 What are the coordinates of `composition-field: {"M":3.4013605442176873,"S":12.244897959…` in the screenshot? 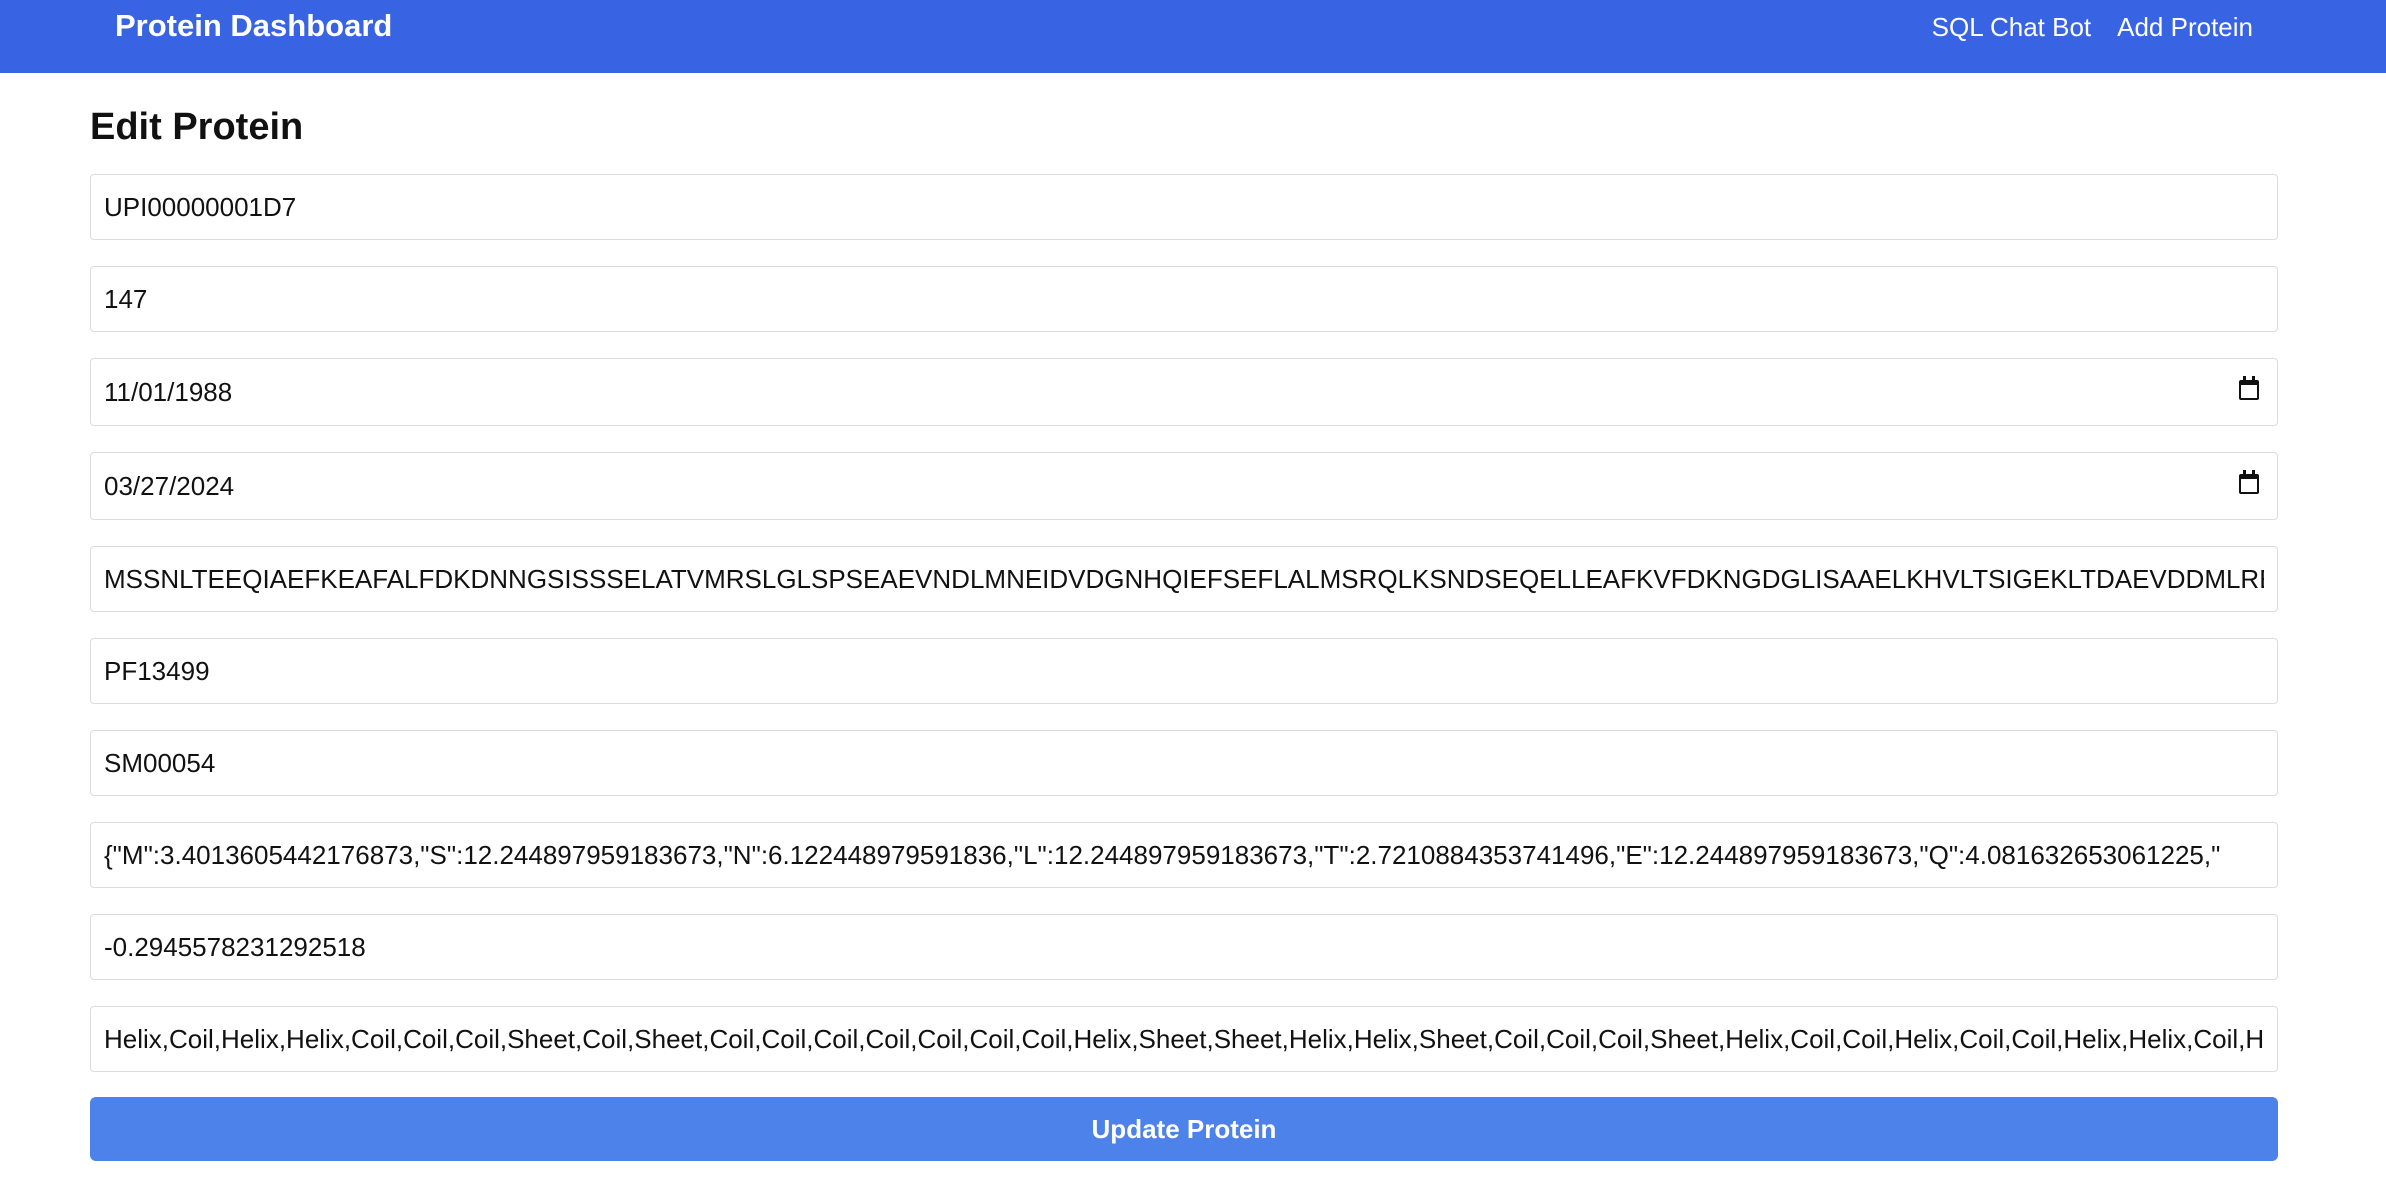 It's located at (1184, 855).